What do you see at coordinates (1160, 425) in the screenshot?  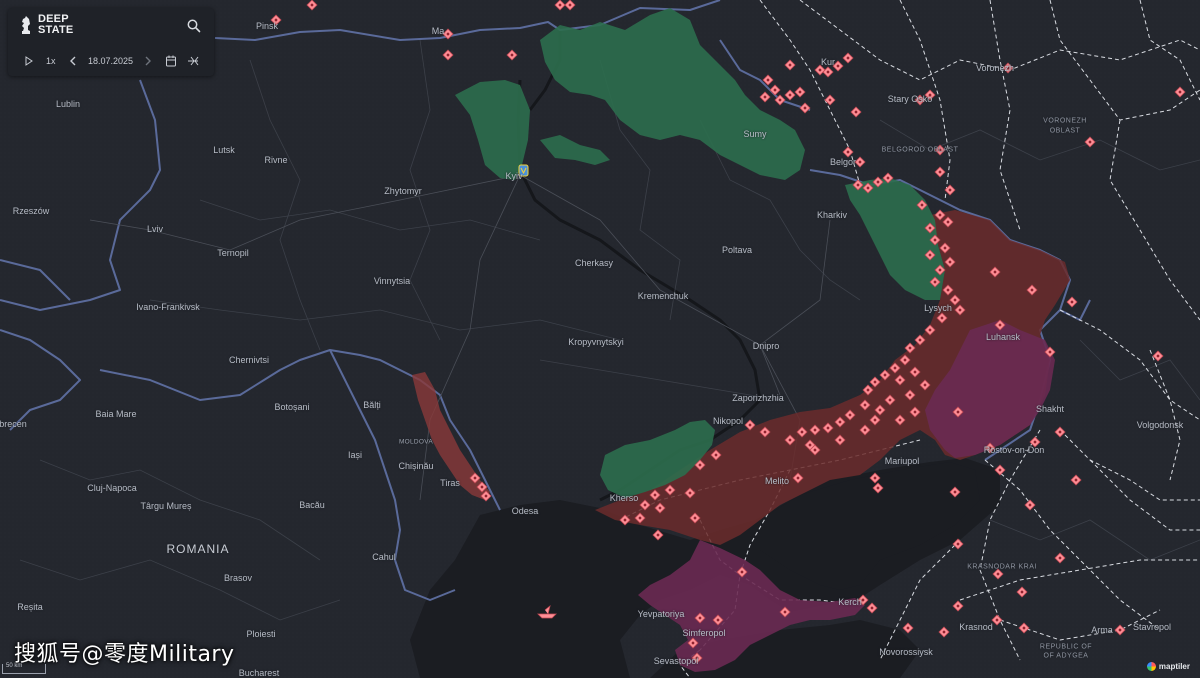 I see `city-label: Volgodonsk` at bounding box center [1160, 425].